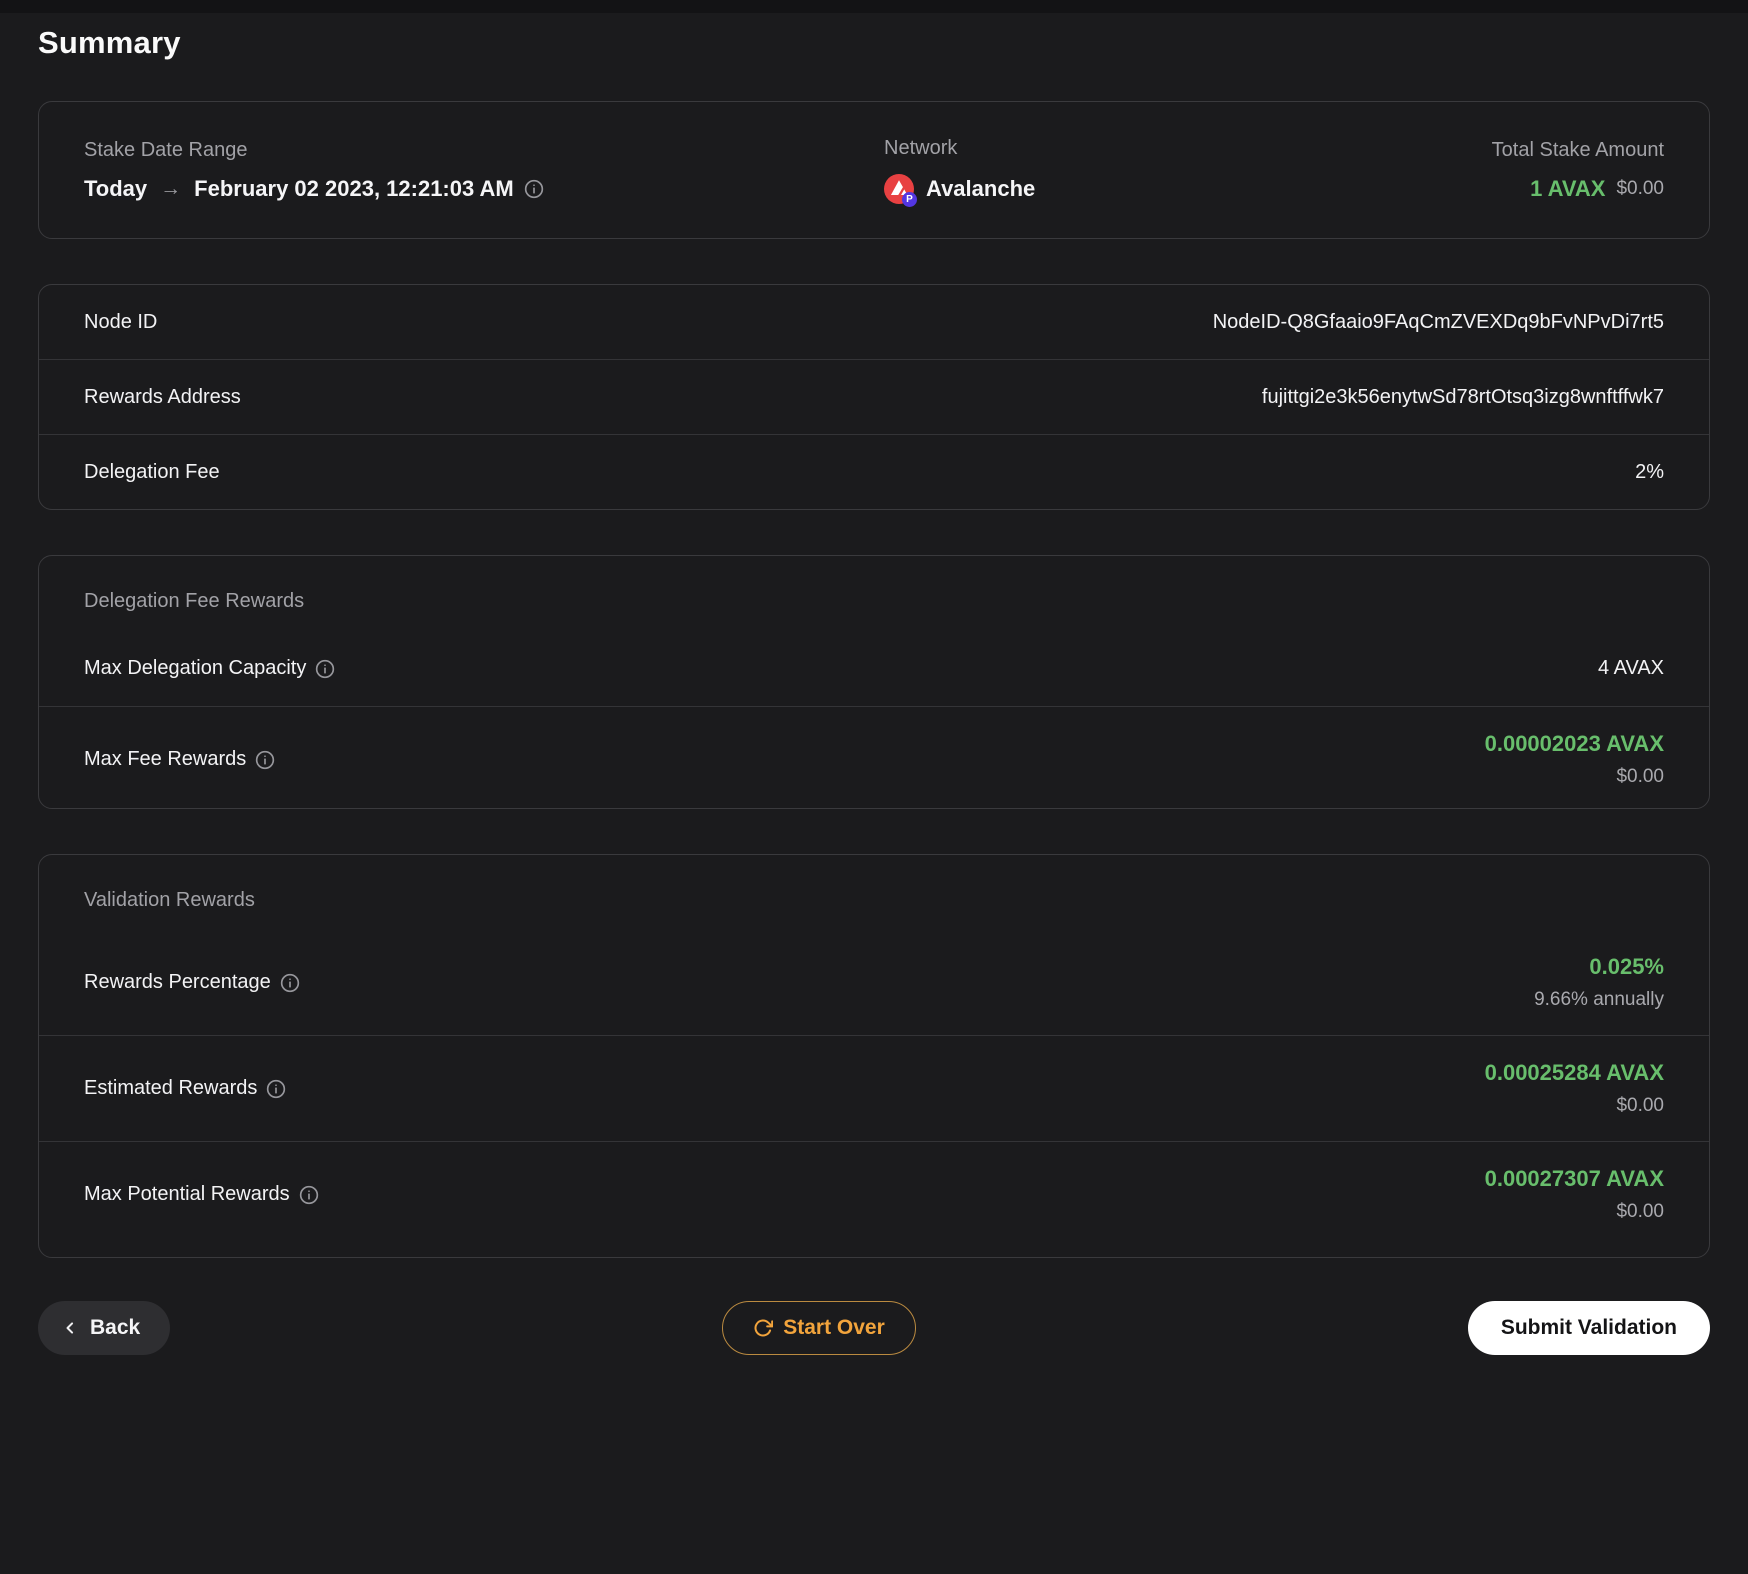  I want to click on estimated-rewards-info-icon, so click(276, 1089).